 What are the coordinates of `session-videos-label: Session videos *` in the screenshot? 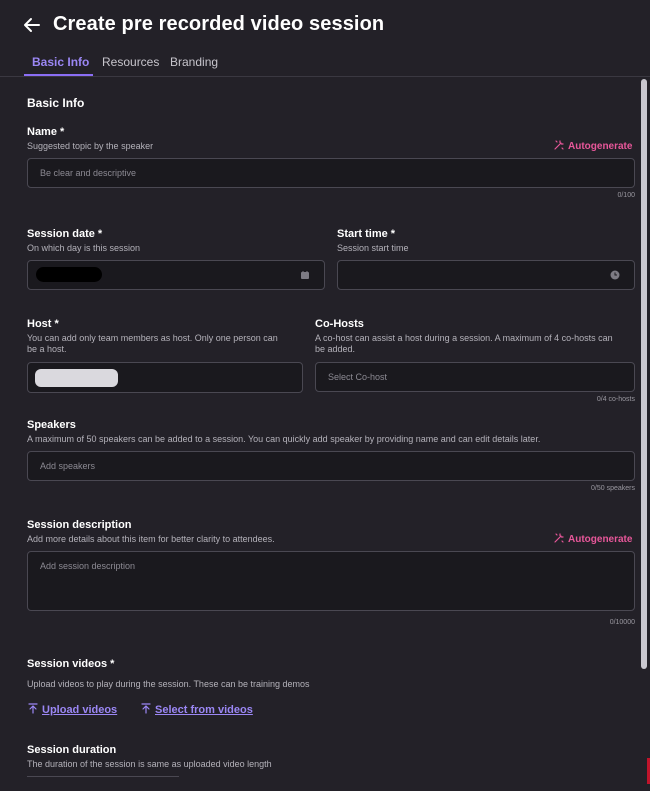 It's located at (71, 664).